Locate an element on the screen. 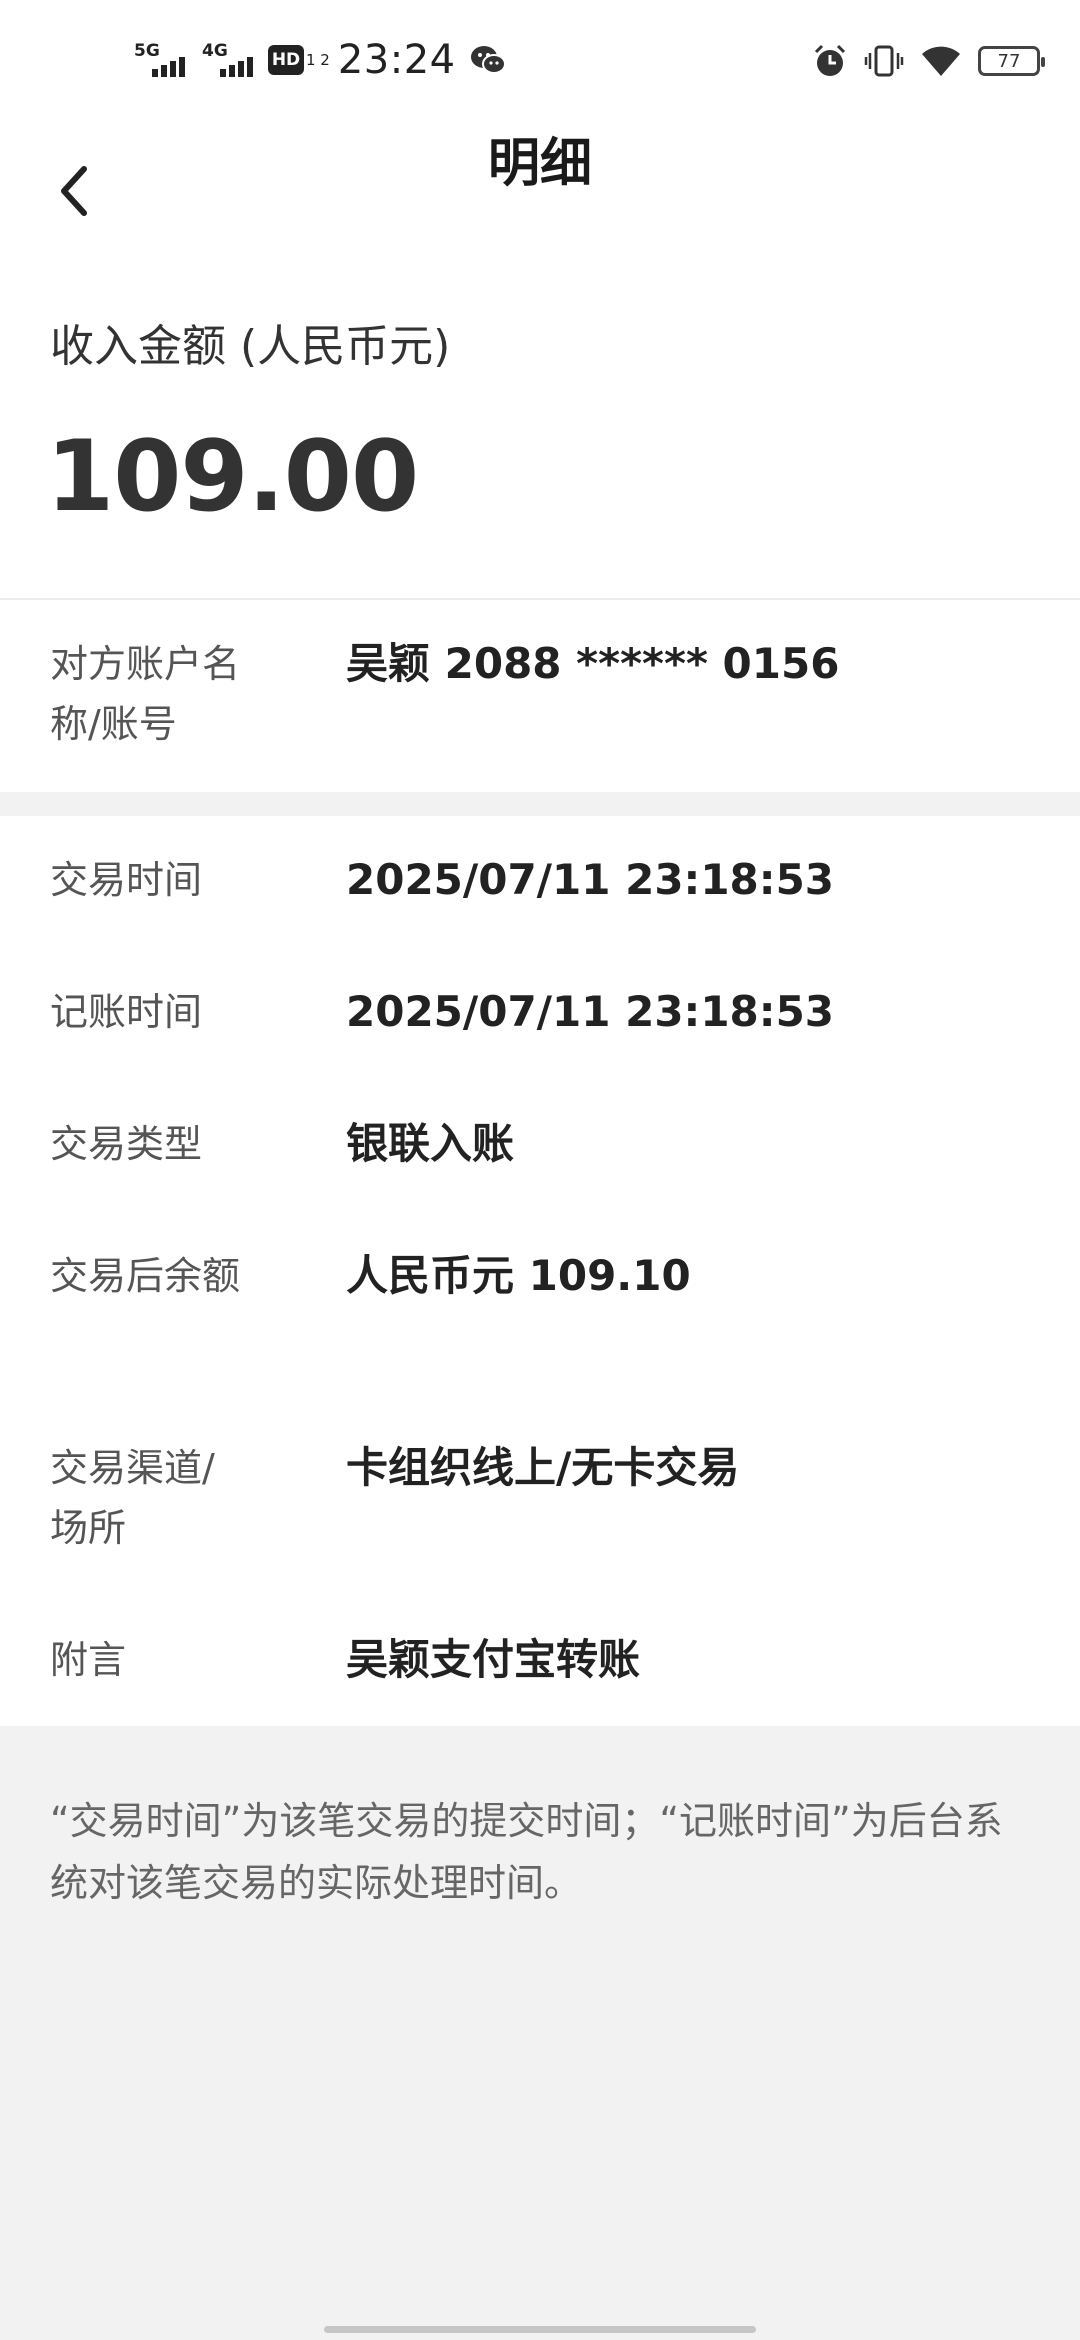  status-bar-left: 5G 4G HD 1 2 23:24 is located at coordinates (319, 60).